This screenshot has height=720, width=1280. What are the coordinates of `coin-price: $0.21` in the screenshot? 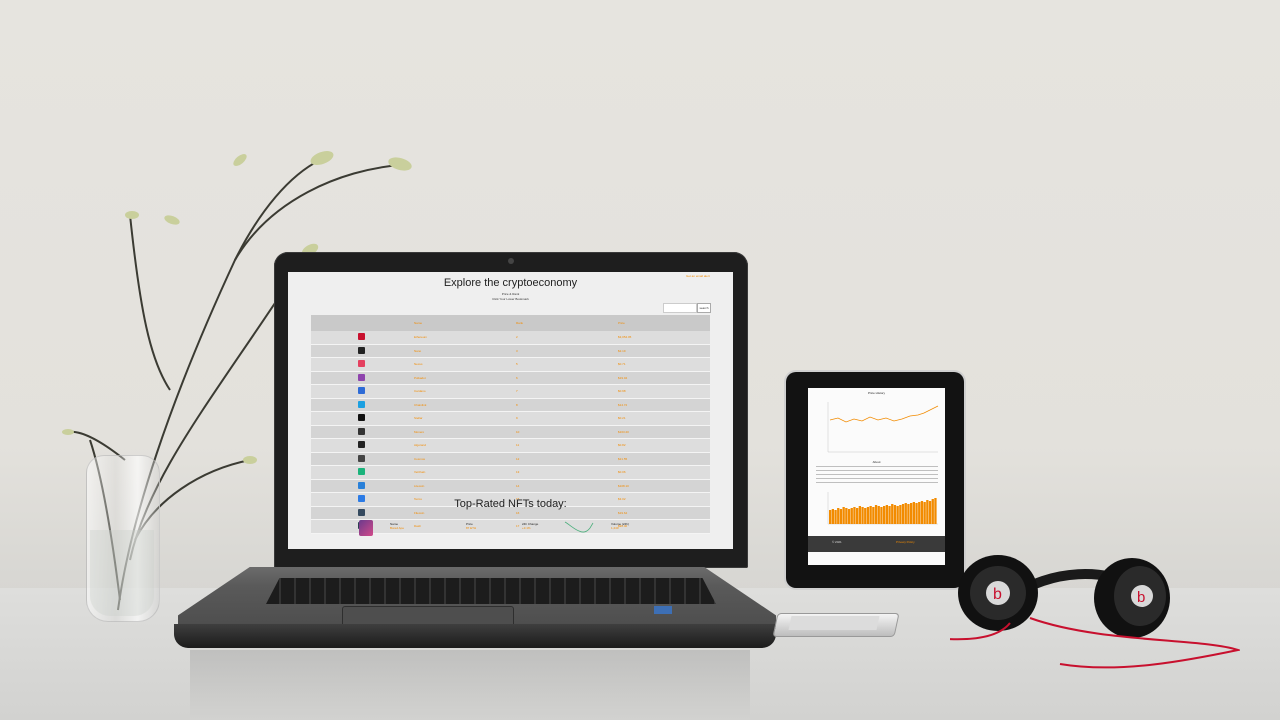 It's located at (663, 418).